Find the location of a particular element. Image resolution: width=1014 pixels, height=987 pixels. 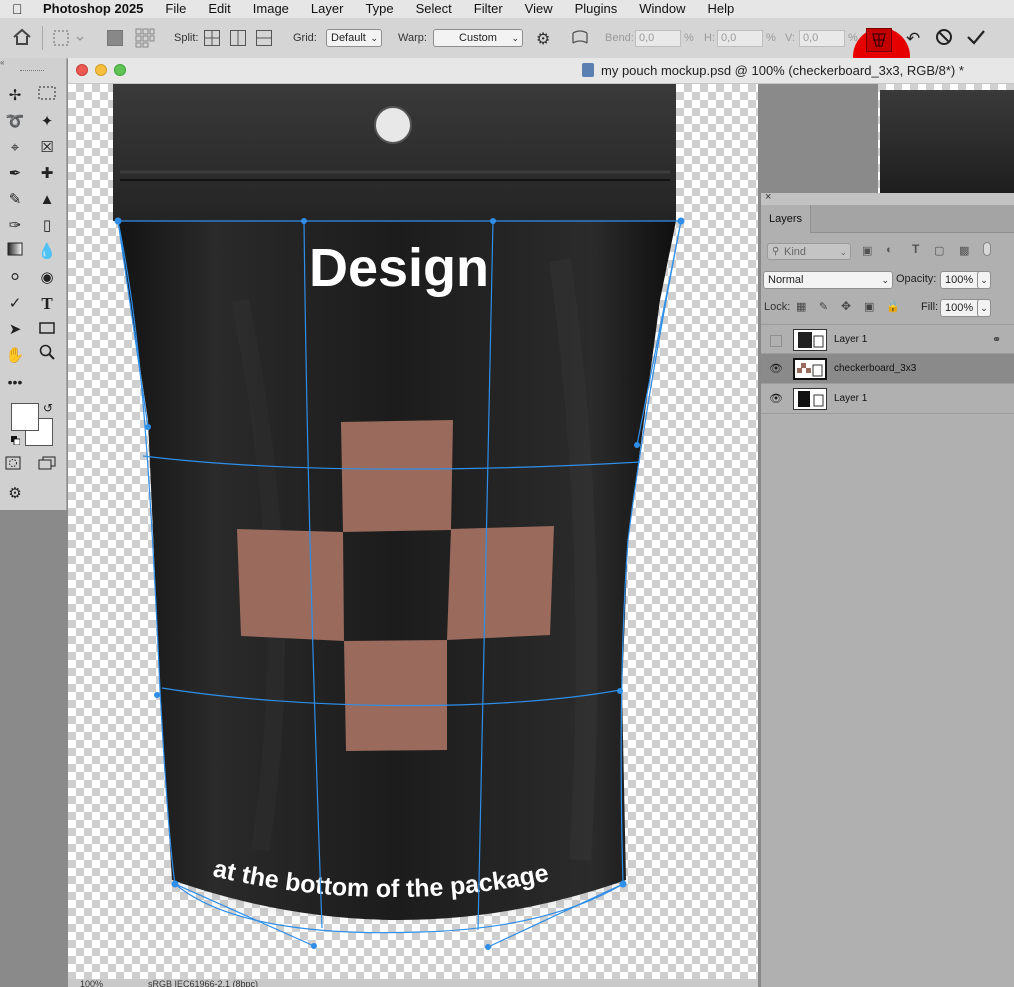

visibility-off-icon is located at coordinates (776, 341).